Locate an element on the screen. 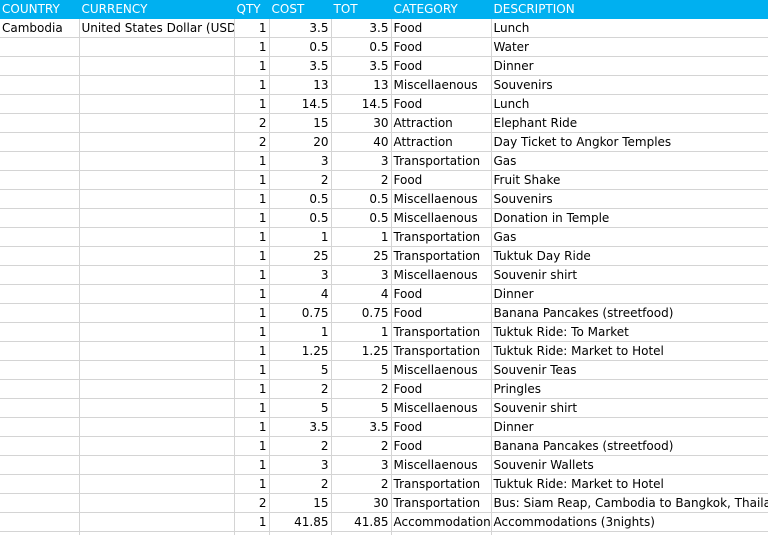 The width and height of the screenshot is (768, 535). cell-description: Souvenir Teas is located at coordinates (629, 370).